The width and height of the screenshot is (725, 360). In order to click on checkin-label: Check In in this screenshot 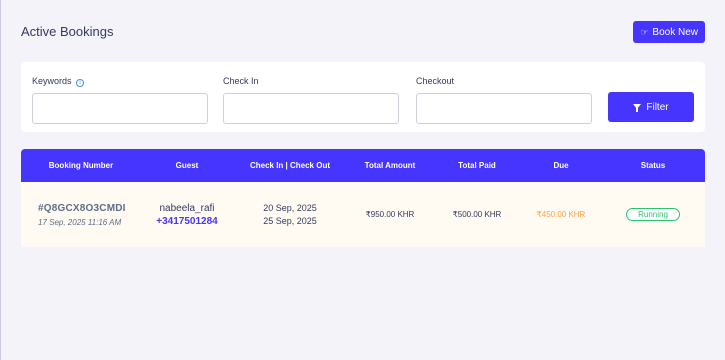, I will do `click(241, 81)`.